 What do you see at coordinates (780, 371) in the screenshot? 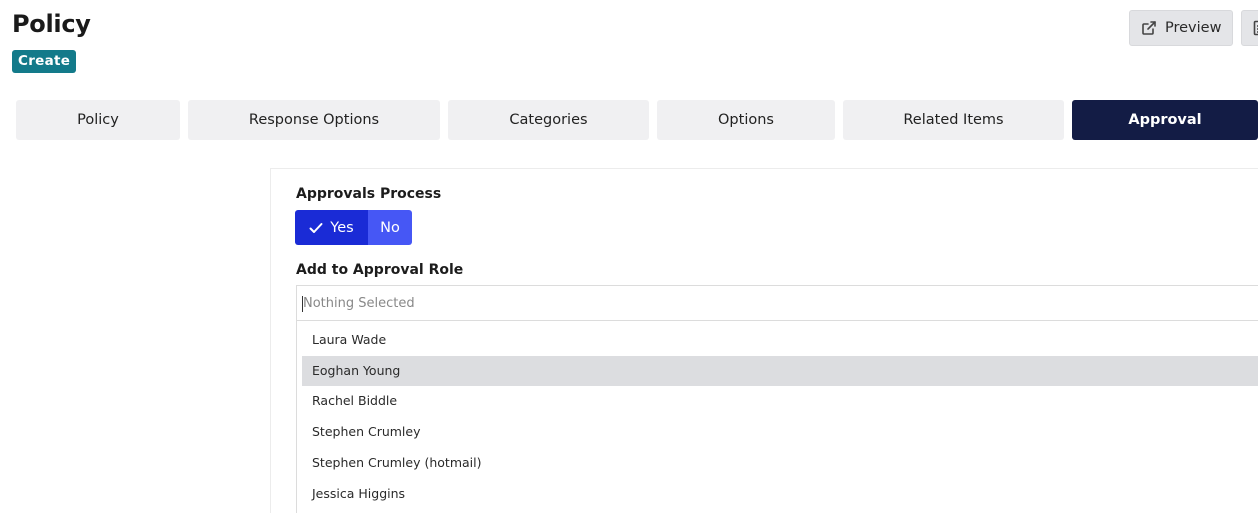
I see `dropdown-option: Eoghan Young` at bounding box center [780, 371].